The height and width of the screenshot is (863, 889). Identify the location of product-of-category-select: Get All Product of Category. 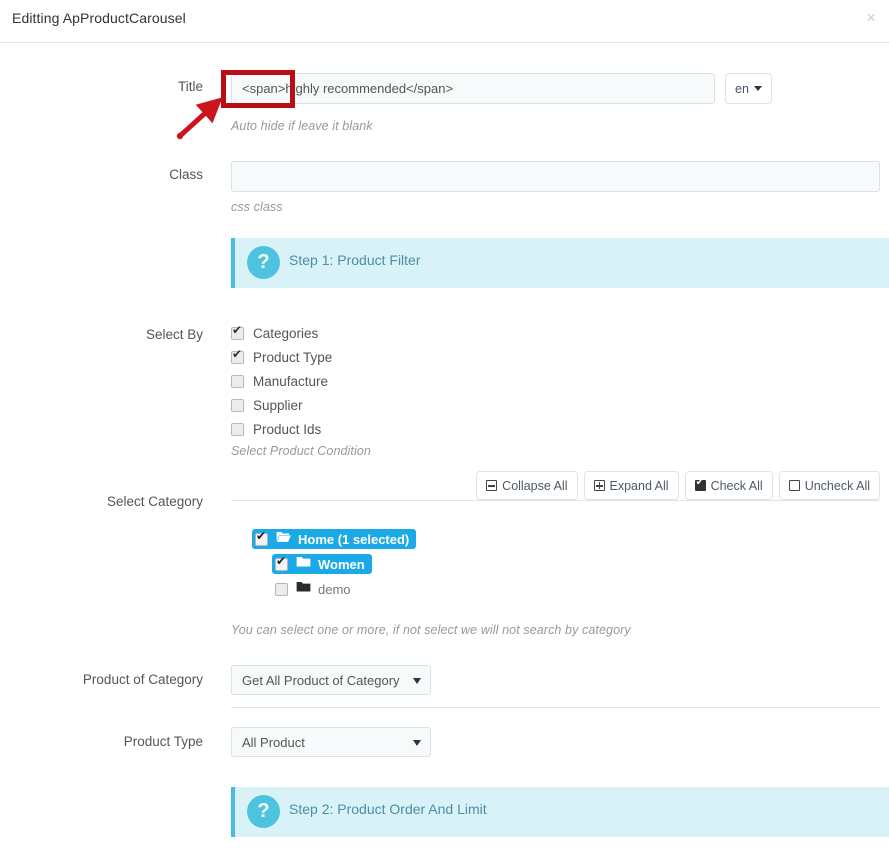
(331, 680).